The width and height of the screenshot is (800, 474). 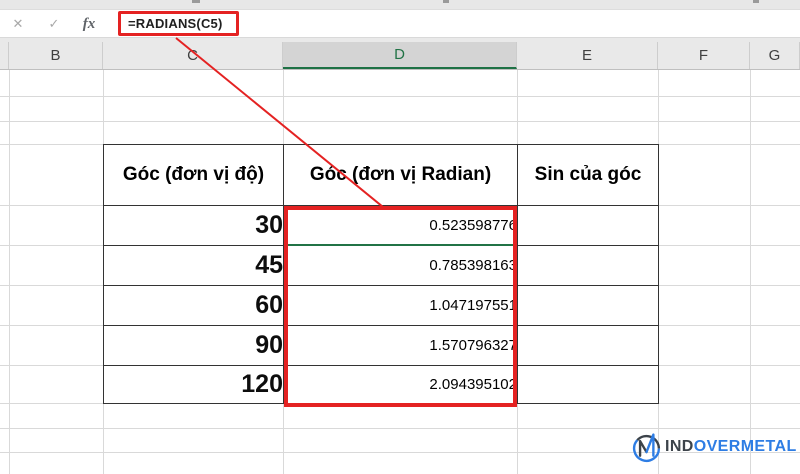 What do you see at coordinates (193, 305) in the screenshot?
I see `cell-degrees: 60` at bounding box center [193, 305].